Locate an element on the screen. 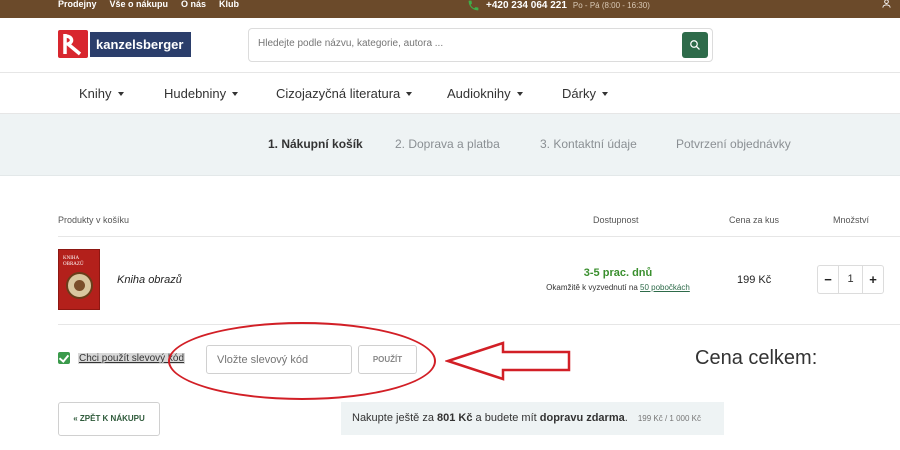  top-link-o-nas: O nás is located at coordinates (193, 4).